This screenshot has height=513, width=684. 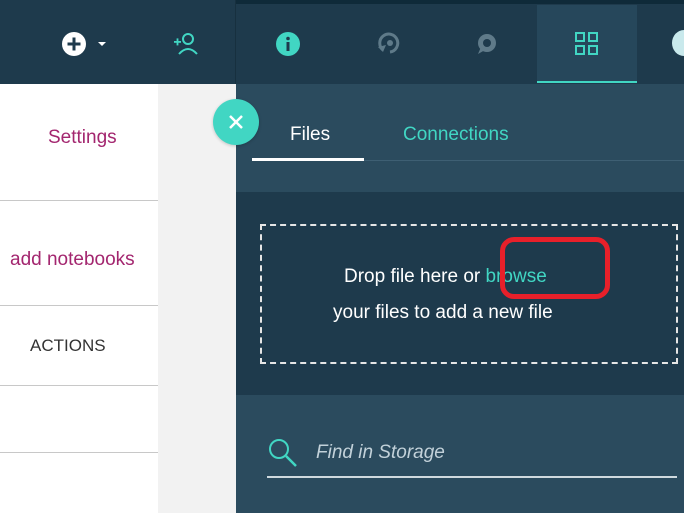 I want to click on actions-column-header: ACTIONS, so click(x=68, y=345).